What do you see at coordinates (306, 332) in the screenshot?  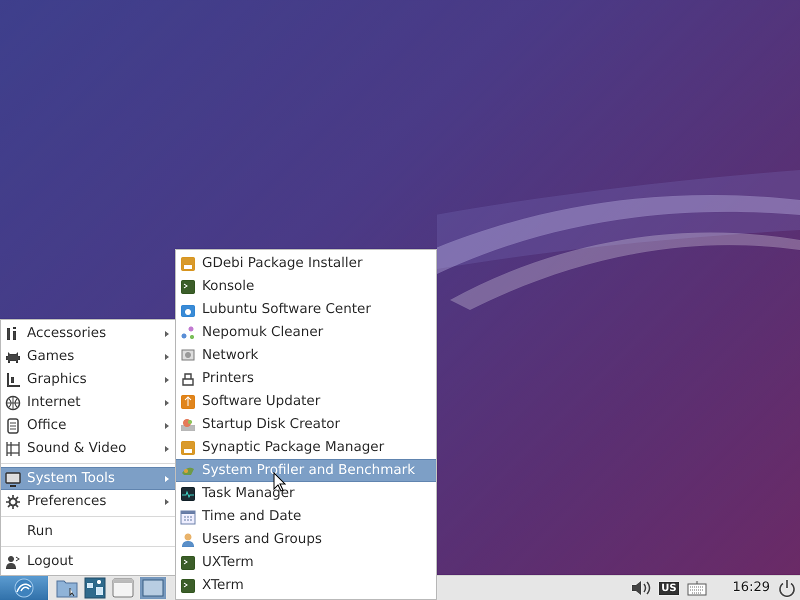 I see `menu-item: Nepomuk Cleaner` at bounding box center [306, 332].